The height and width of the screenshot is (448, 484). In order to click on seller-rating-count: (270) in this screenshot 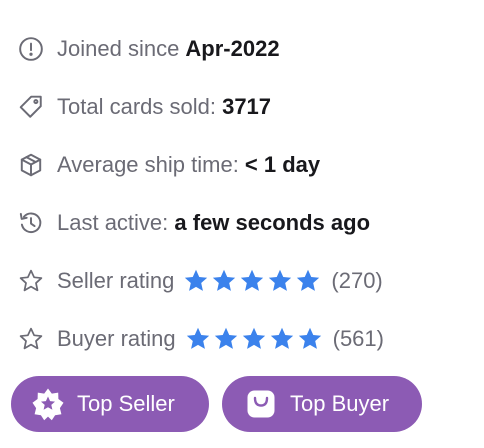, I will do `click(357, 280)`.